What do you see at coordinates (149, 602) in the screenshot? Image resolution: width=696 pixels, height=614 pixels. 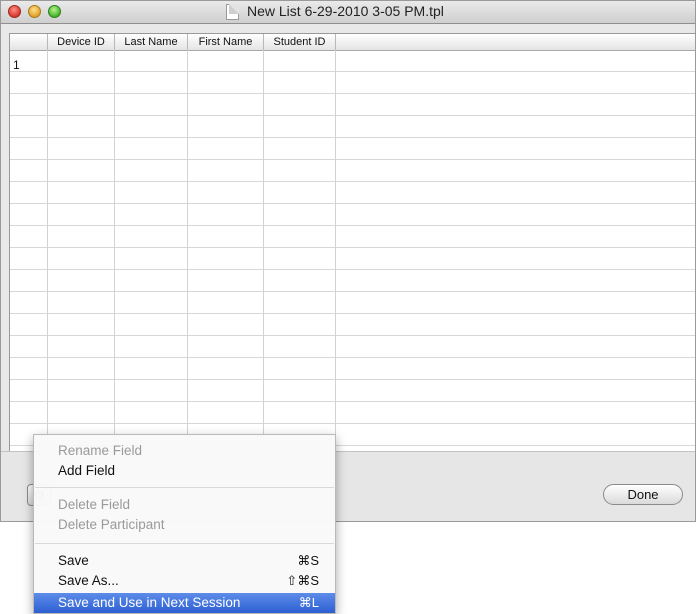 I see `menu-item-label: Save and Use in Next Session` at bounding box center [149, 602].